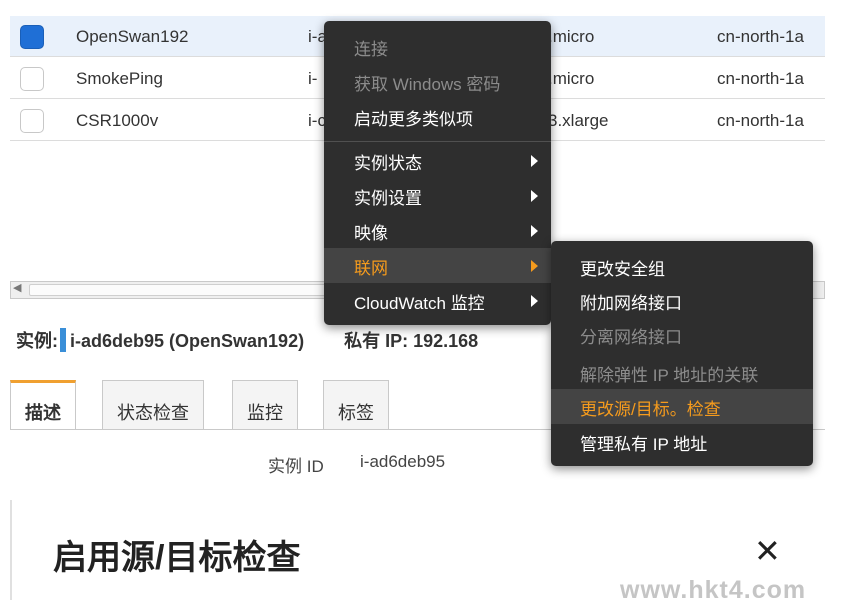 The image size is (856, 605). What do you see at coordinates (11, 550) in the screenshot?
I see `modal-border` at bounding box center [11, 550].